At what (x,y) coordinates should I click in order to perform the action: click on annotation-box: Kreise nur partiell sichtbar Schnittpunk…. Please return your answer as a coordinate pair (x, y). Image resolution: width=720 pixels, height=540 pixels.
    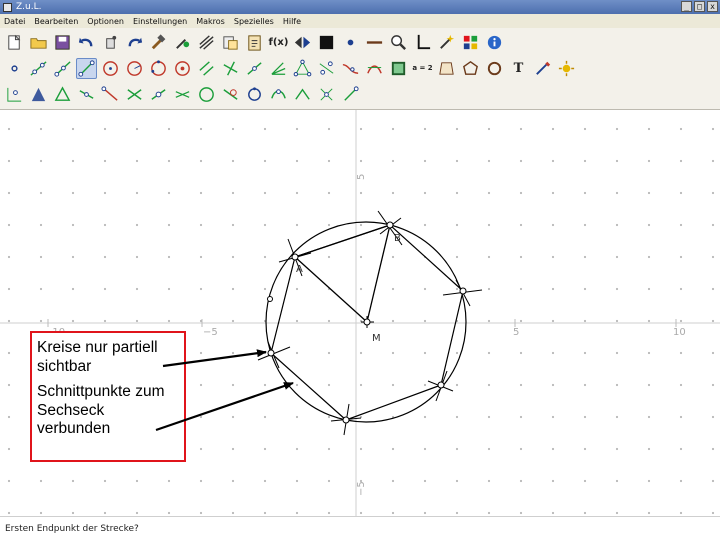
    Looking at the image, I should click on (108, 396).